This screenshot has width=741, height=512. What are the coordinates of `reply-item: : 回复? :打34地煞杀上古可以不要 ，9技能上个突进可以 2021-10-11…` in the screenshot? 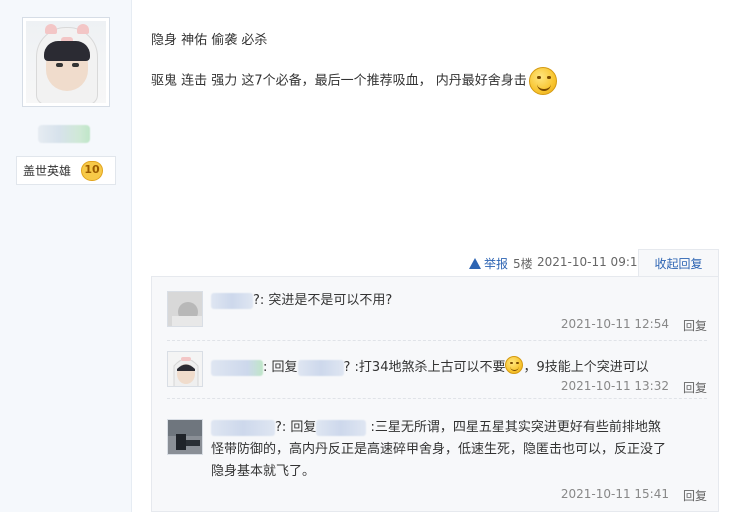 It's located at (437, 371).